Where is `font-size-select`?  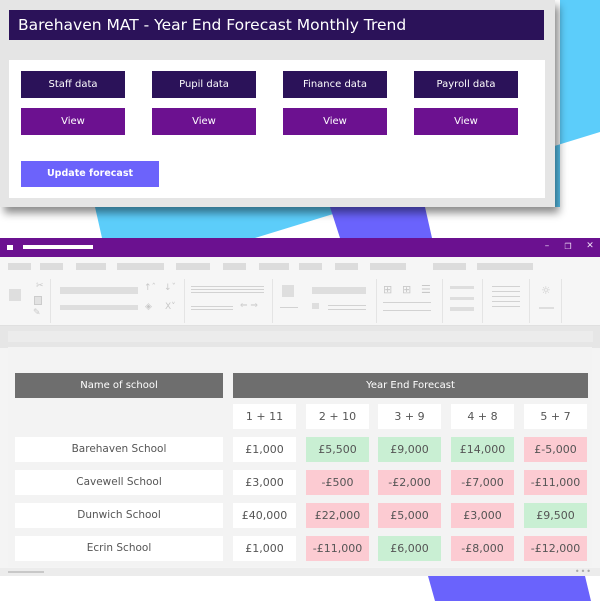 font-size-select is located at coordinates (99, 307).